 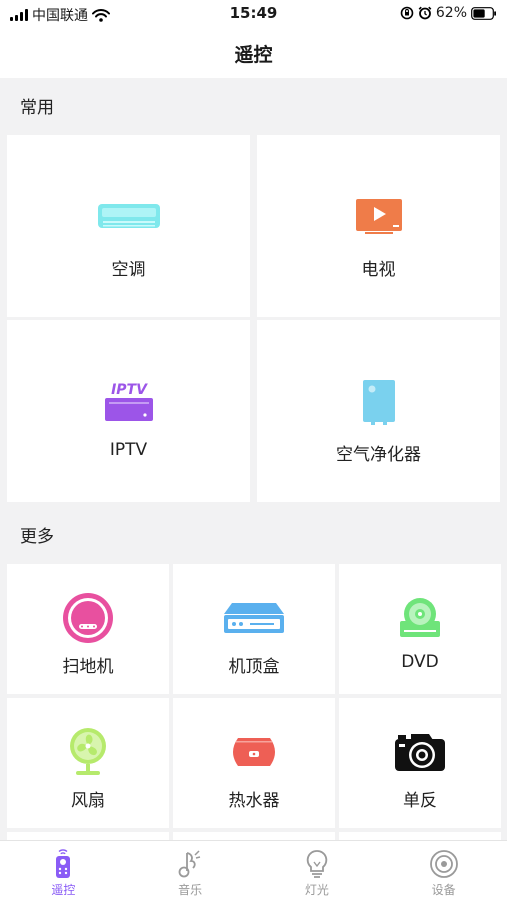 What do you see at coordinates (37, 537) in the screenshot?
I see `section-title-more: 更多` at bounding box center [37, 537].